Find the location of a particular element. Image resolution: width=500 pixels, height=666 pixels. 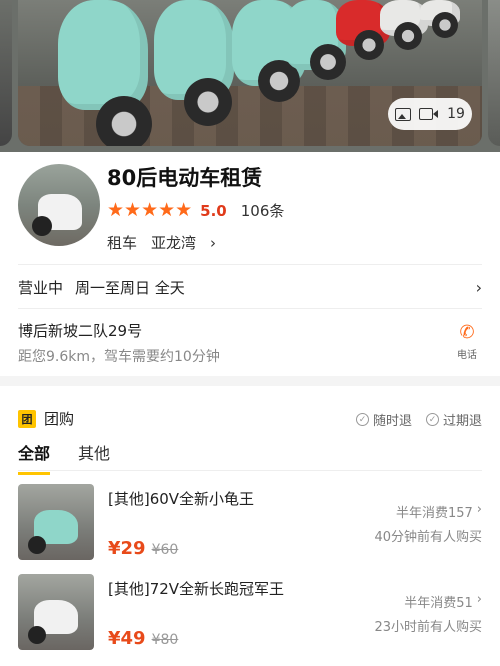

tab-divider is located at coordinates (250, 470).